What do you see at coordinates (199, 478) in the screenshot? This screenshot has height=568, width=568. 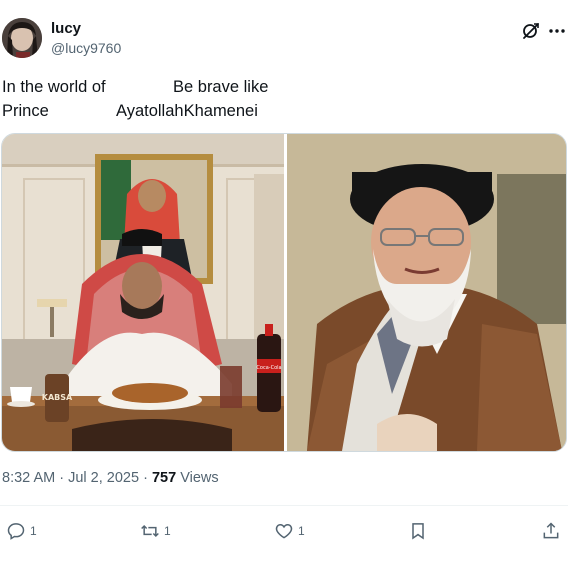 I see `views-label: Views` at bounding box center [199, 478].